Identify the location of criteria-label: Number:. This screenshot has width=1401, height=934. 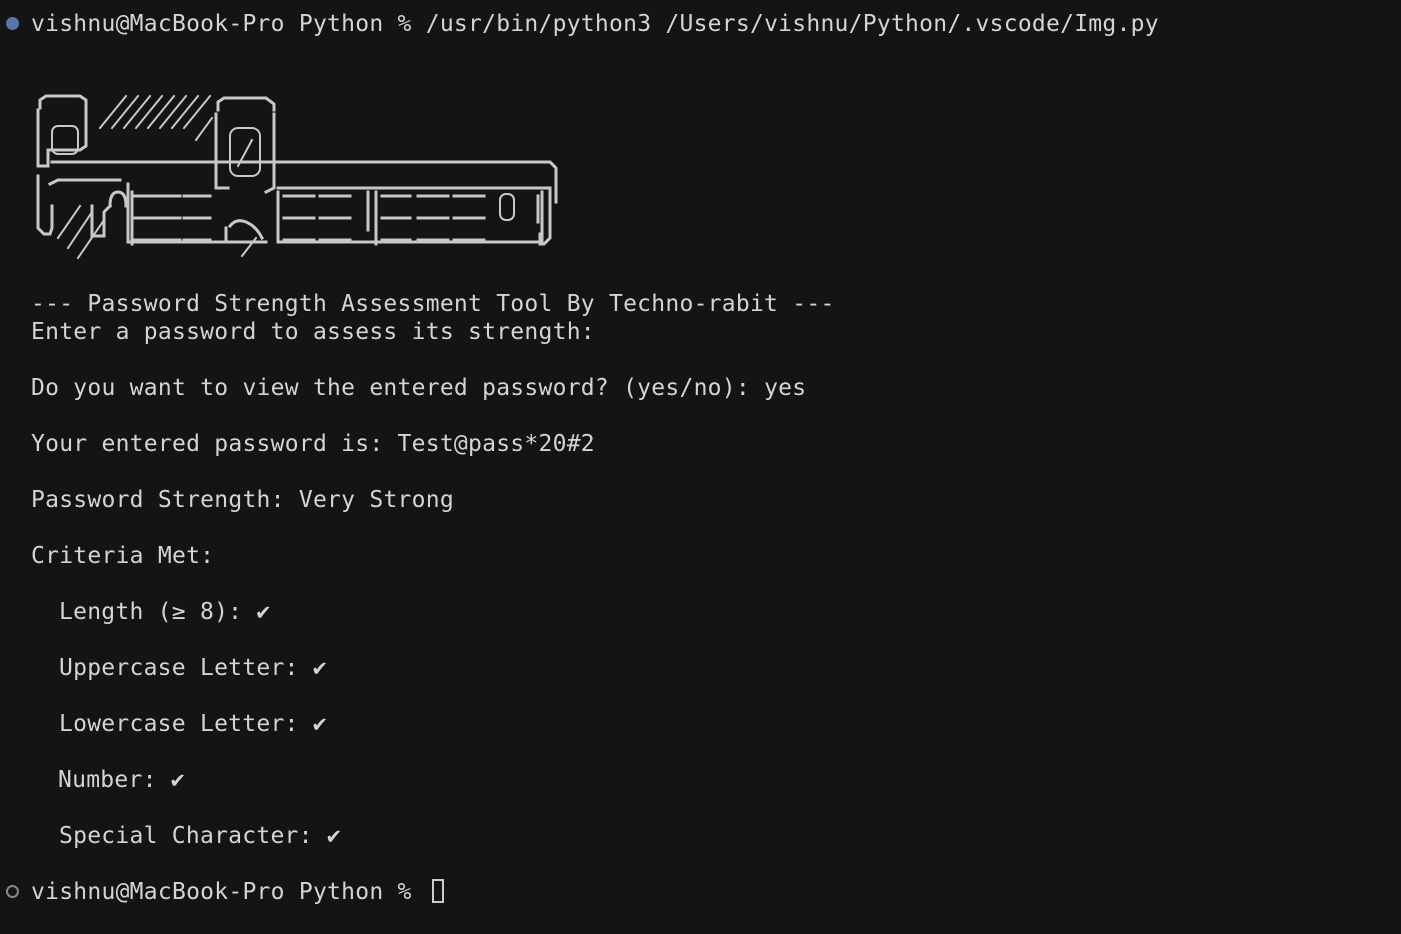
(114, 780).